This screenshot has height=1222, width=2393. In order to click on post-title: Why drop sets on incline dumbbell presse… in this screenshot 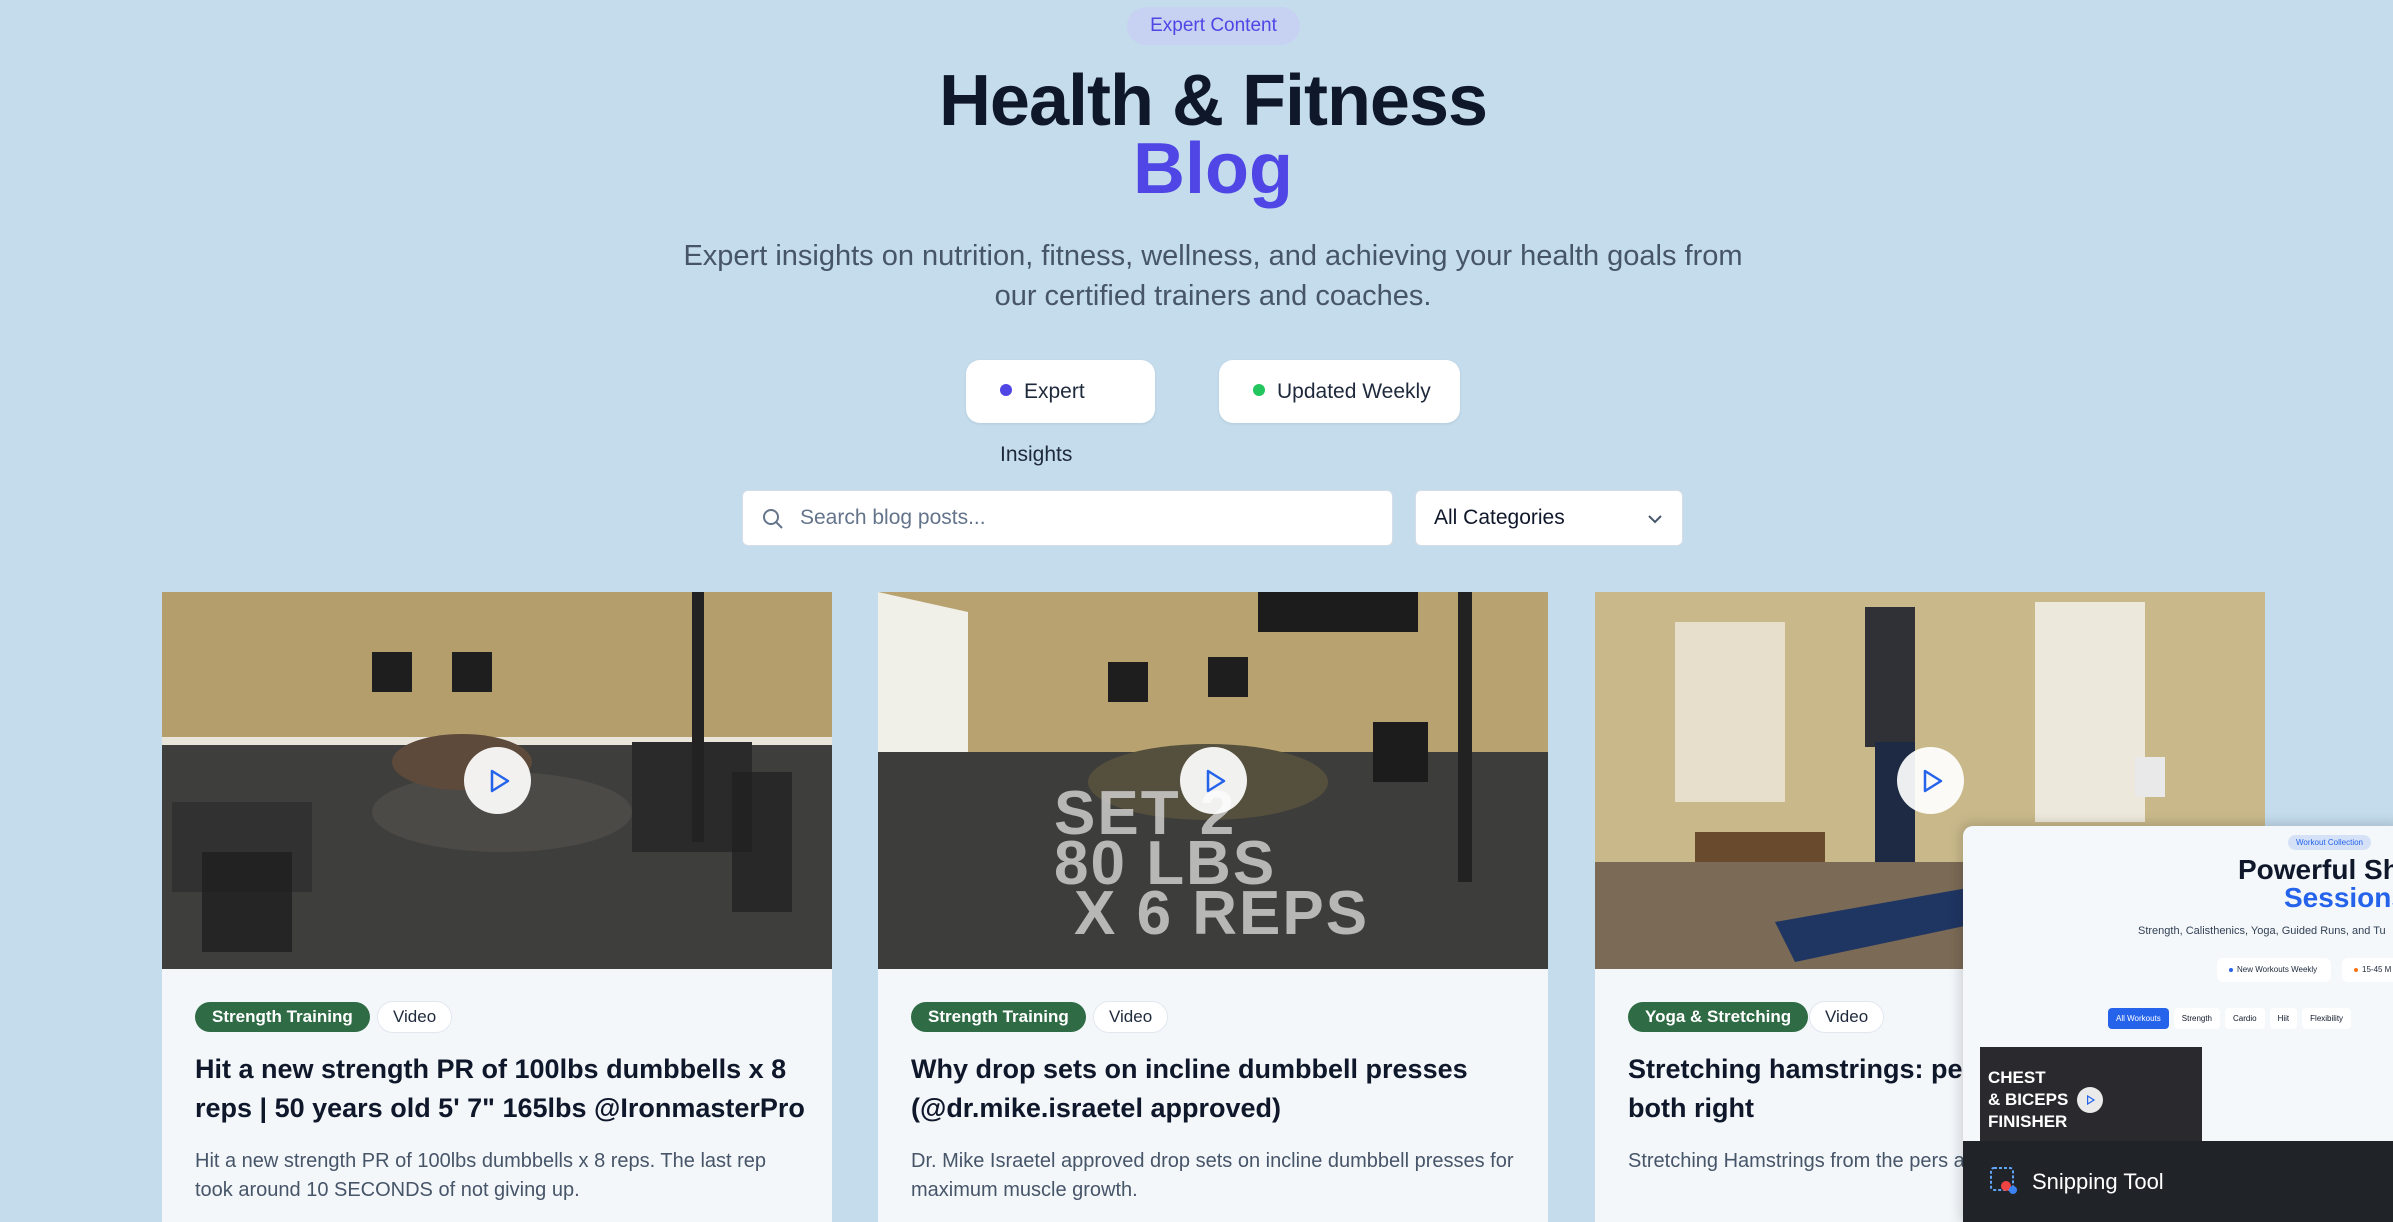, I will do `click(1216, 1089)`.